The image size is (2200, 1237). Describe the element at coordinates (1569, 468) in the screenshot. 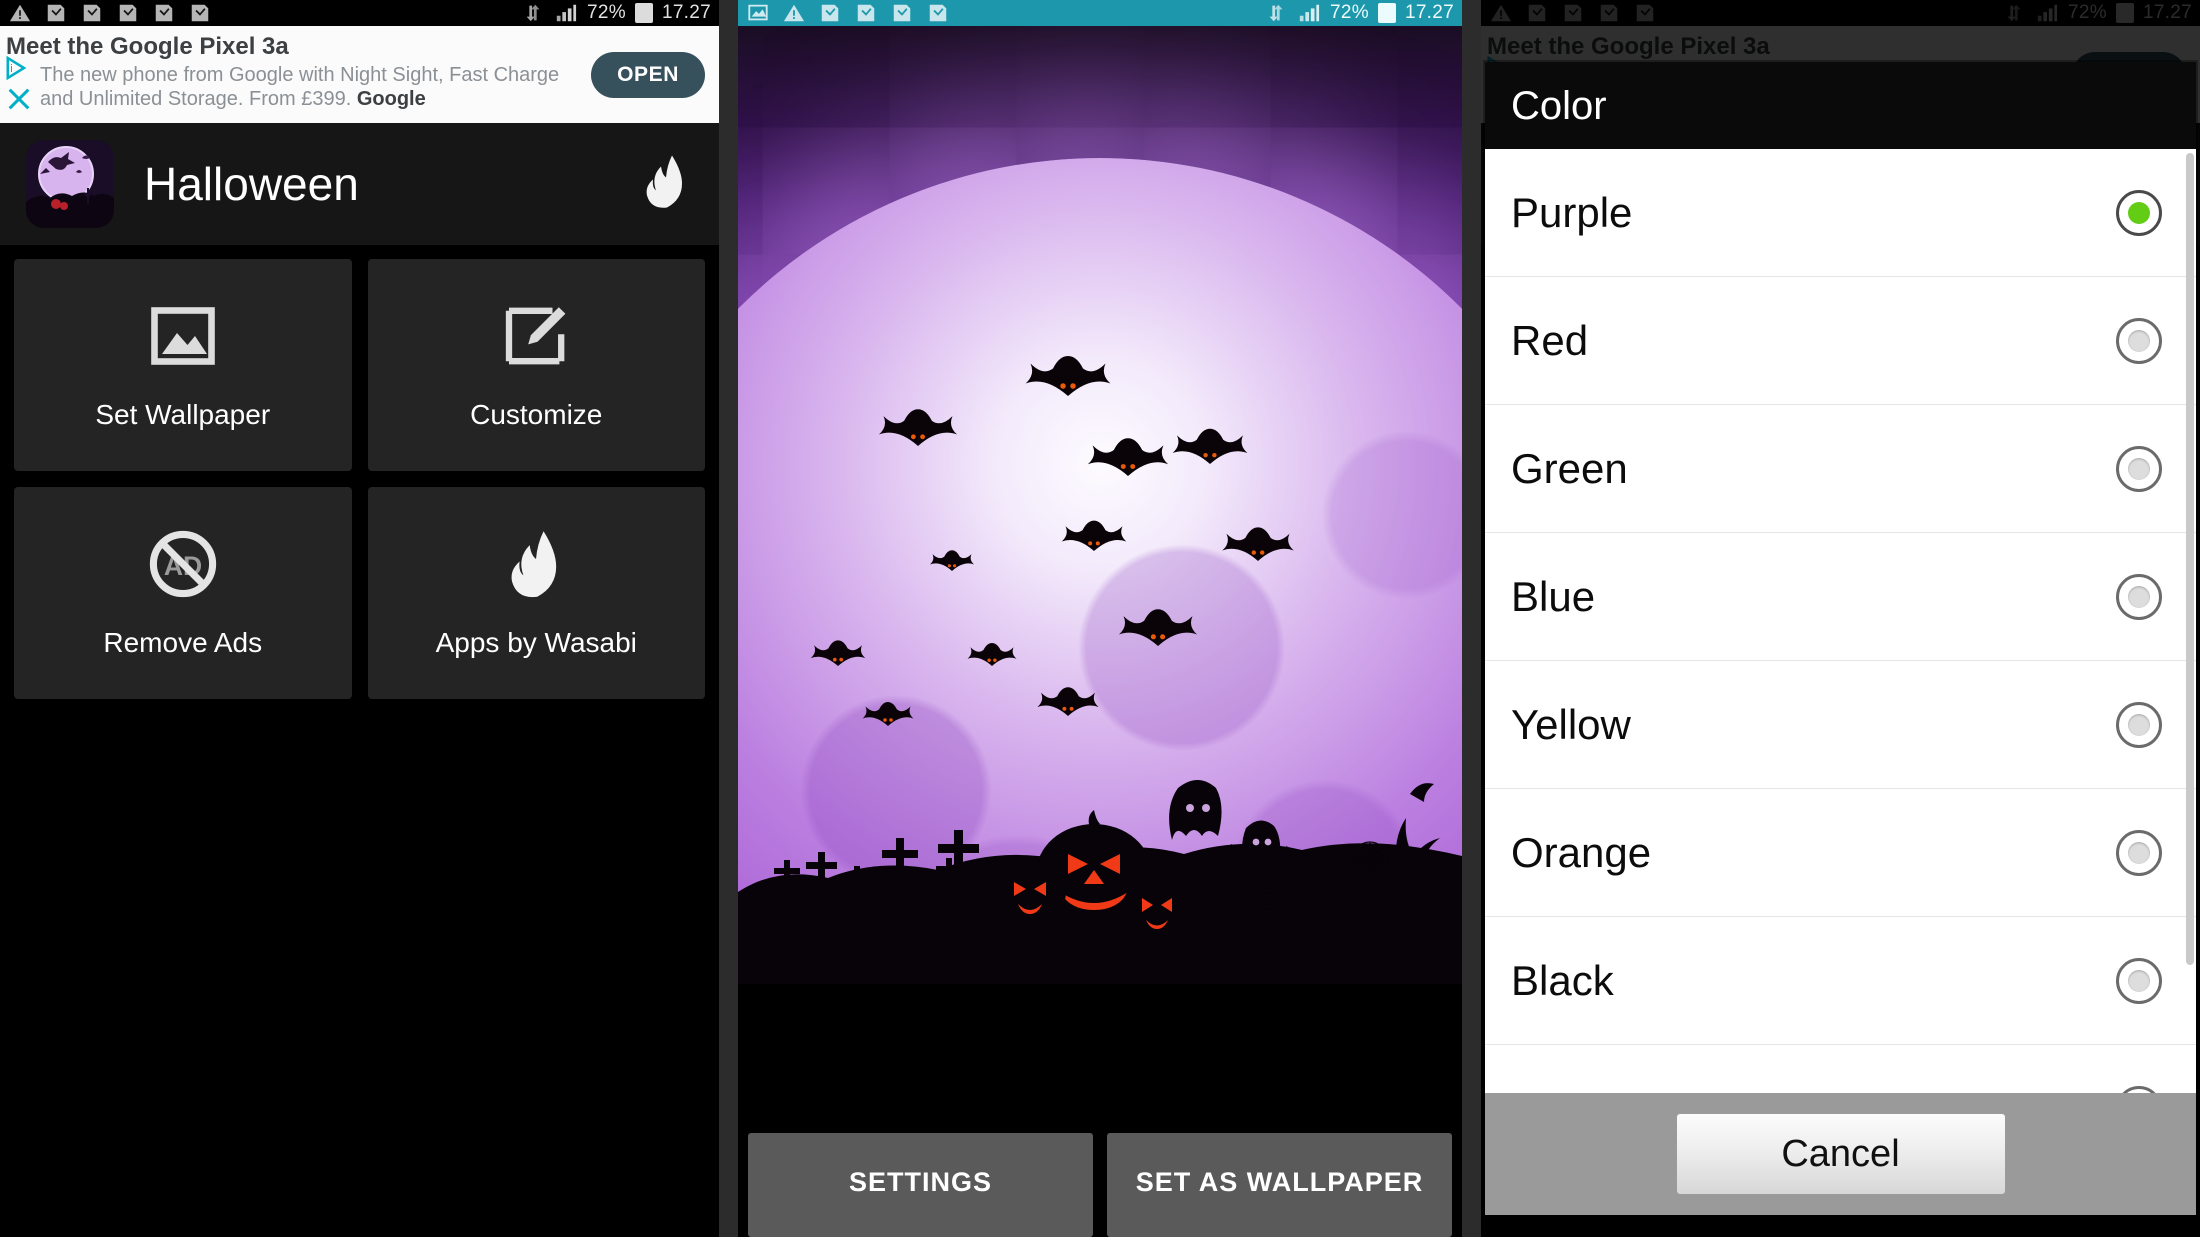

I see `option-label: Green` at that location.